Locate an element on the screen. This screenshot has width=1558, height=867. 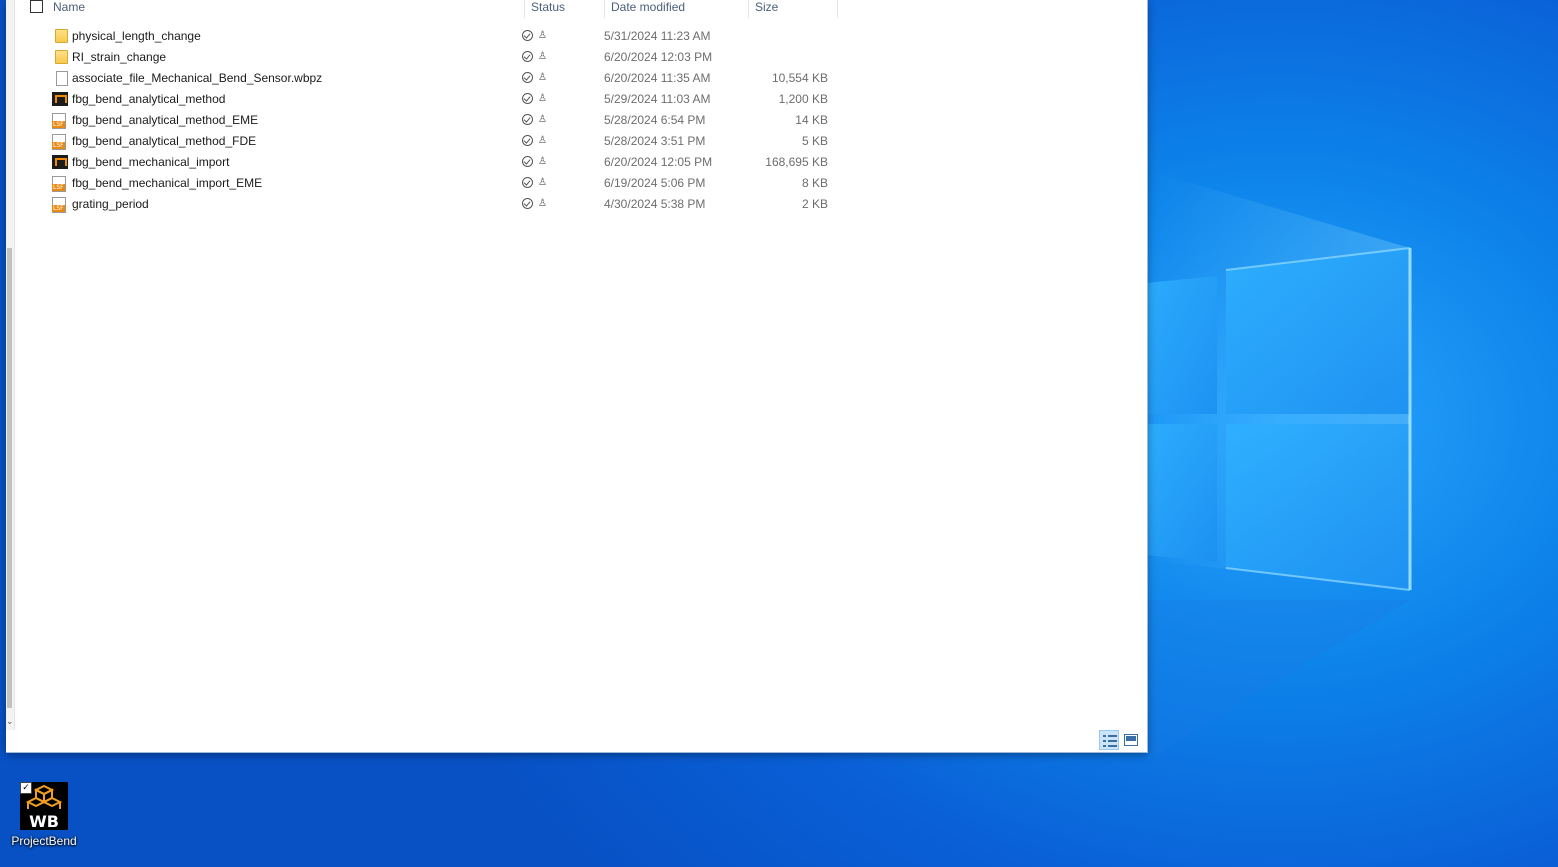
column-header-size: Size is located at coordinates (793, 9).